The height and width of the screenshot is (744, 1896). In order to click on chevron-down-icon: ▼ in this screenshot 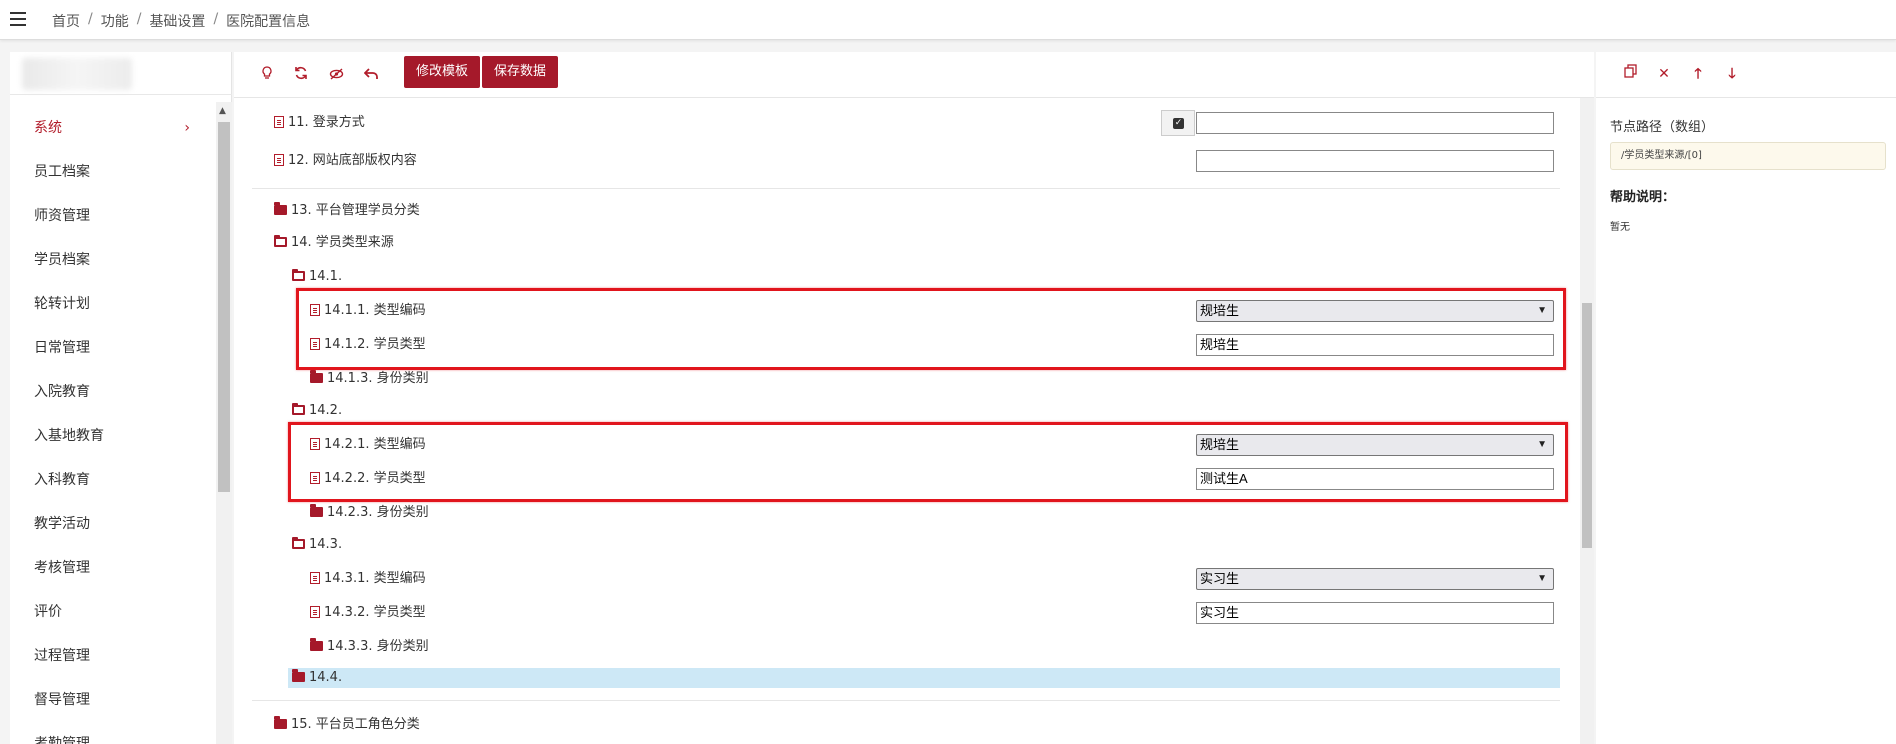, I will do `click(1542, 578)`.